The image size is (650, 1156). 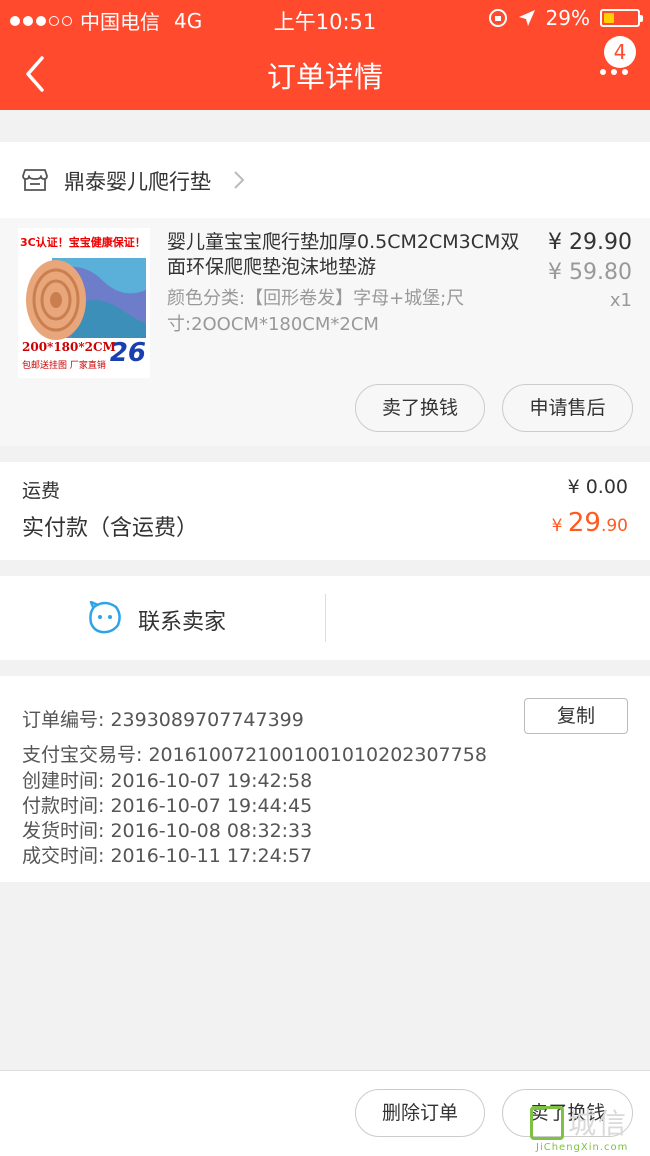 I want to click on play-mat-image, so click(x=86, y=299).